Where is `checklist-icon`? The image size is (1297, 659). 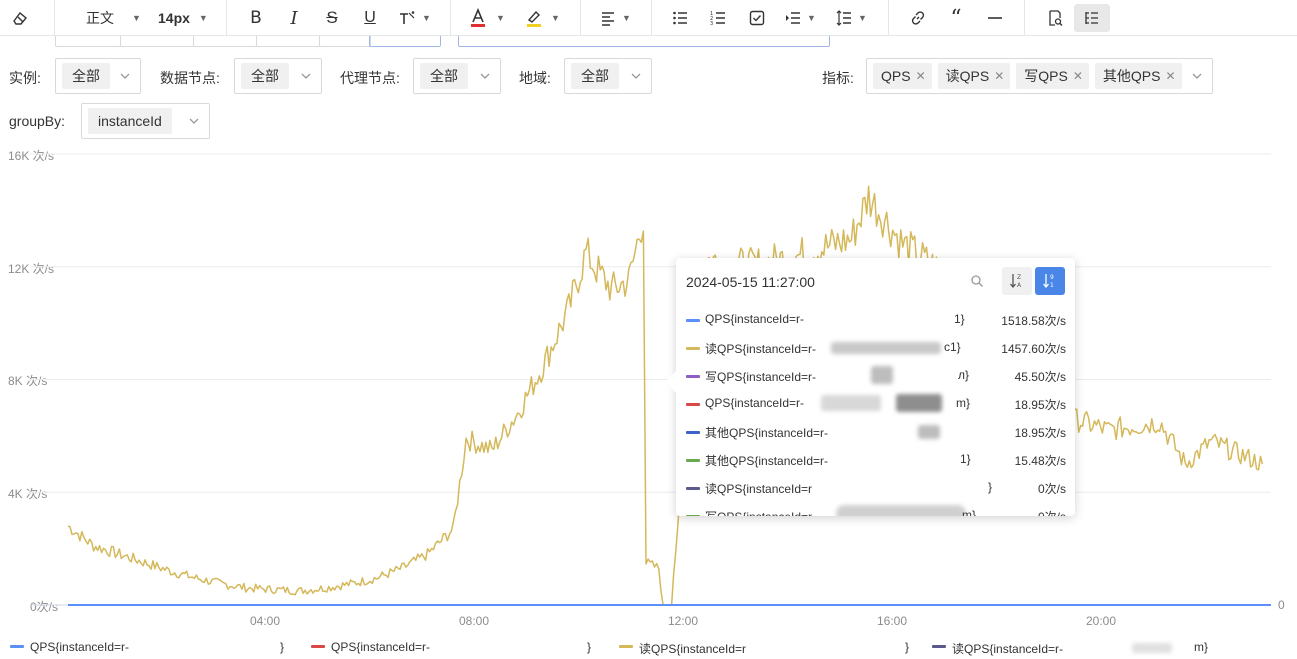
checklist-icon is located at coordinates (757, 18).